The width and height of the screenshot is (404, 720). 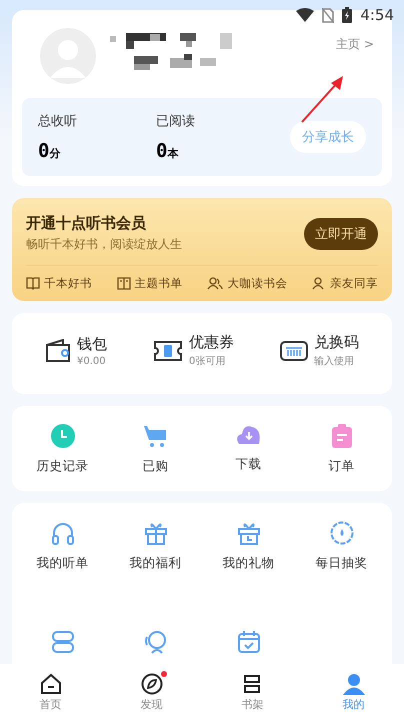 What do you see at coordinates (68, 283) in the screenshot?
I see `benefit-label: 千本好书` at bounding box center [68, 283].